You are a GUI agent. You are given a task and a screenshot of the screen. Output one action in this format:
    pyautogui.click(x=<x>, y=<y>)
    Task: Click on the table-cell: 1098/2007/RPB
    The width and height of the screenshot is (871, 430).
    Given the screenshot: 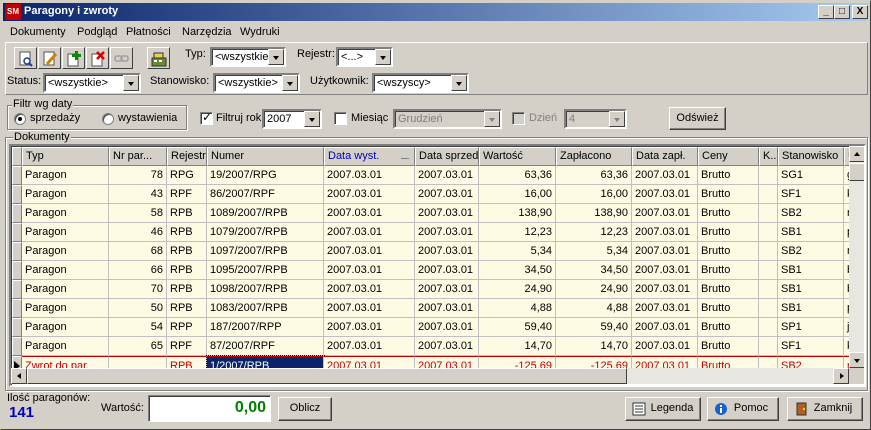 What is the action you would take?
    pyautogui.click(x=265, y=289)
    